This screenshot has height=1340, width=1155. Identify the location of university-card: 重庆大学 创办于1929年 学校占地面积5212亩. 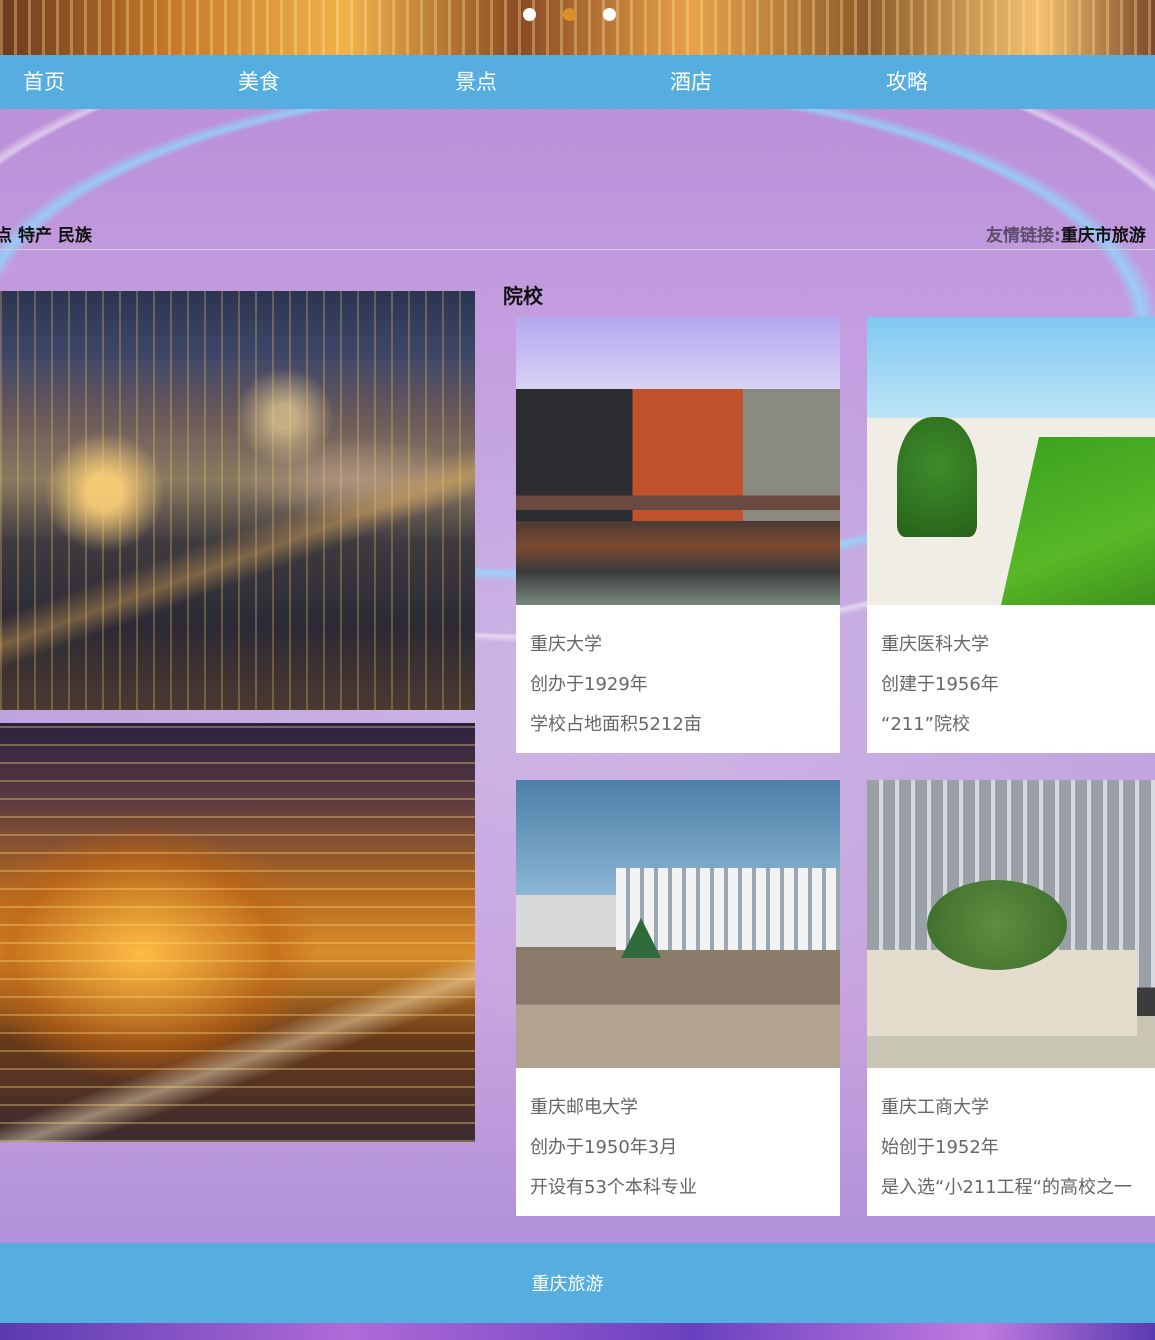
(678, 535).